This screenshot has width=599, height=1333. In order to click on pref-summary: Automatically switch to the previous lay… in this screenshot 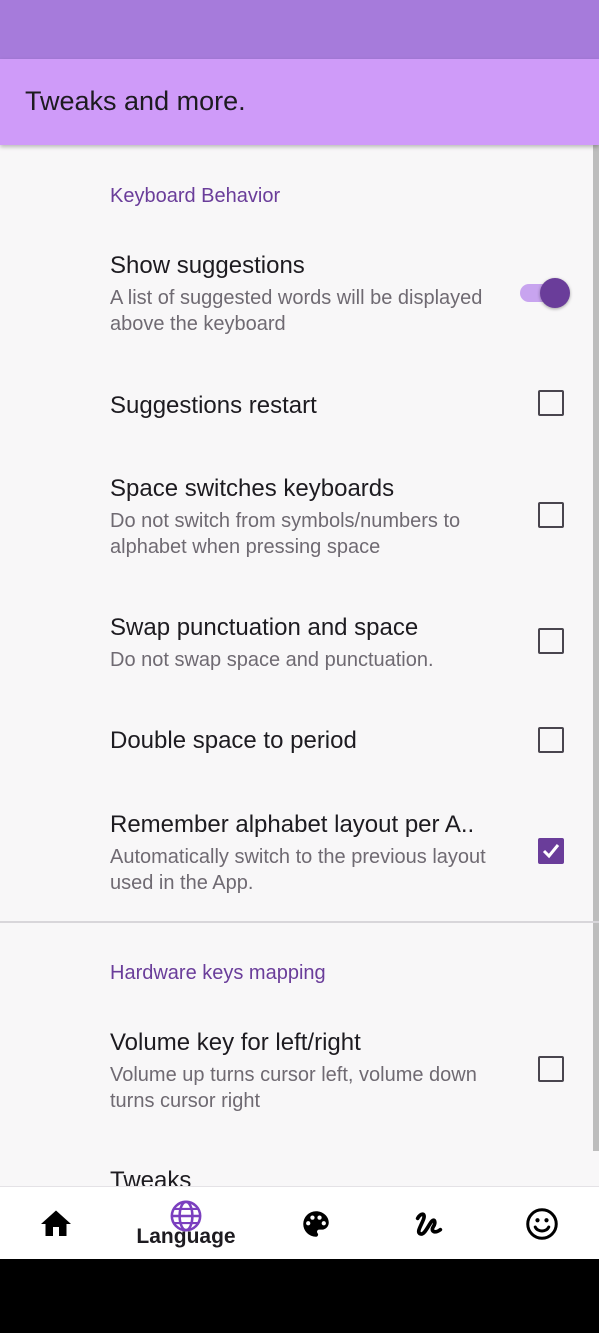, I will do `click(298, 870)`.